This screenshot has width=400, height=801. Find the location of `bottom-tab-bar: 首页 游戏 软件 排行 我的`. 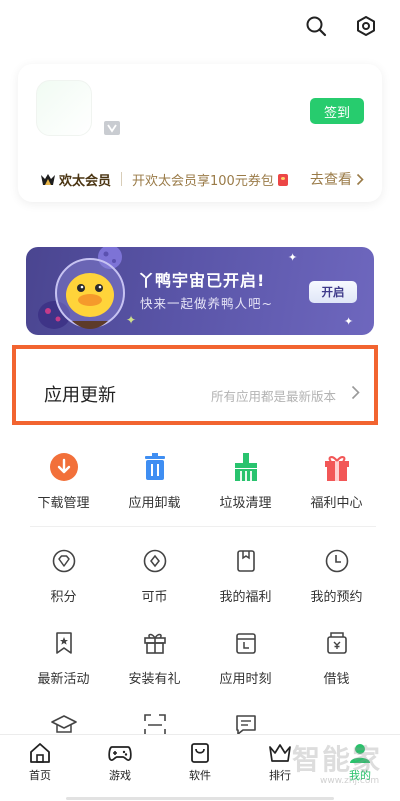

bottom-tab-bar: 首页 游戏 软件 排行 我的 is located at coordinates (200, 762).